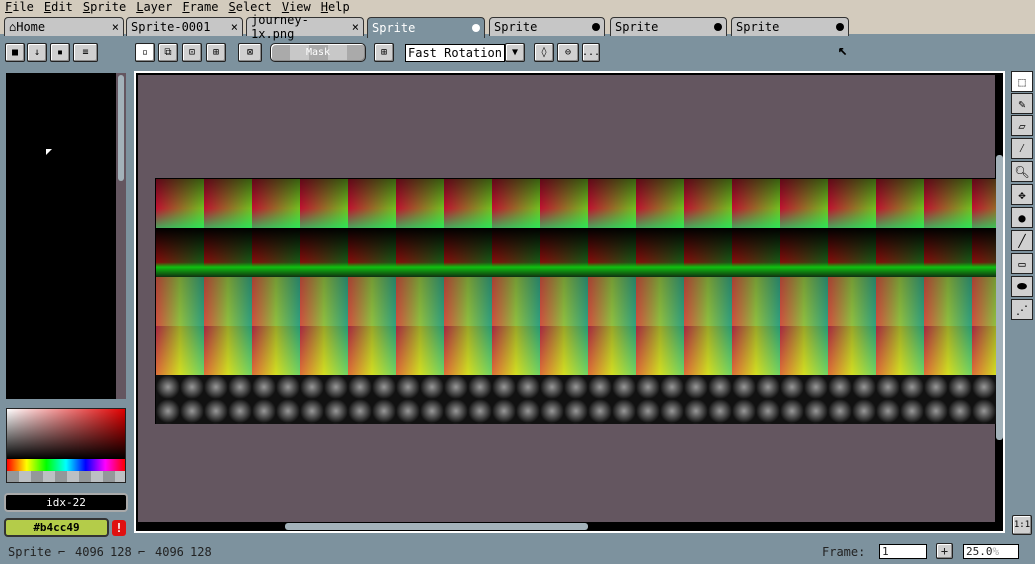  I want to click on tab-journey: journey-1x.png ×, so click(305, 27).